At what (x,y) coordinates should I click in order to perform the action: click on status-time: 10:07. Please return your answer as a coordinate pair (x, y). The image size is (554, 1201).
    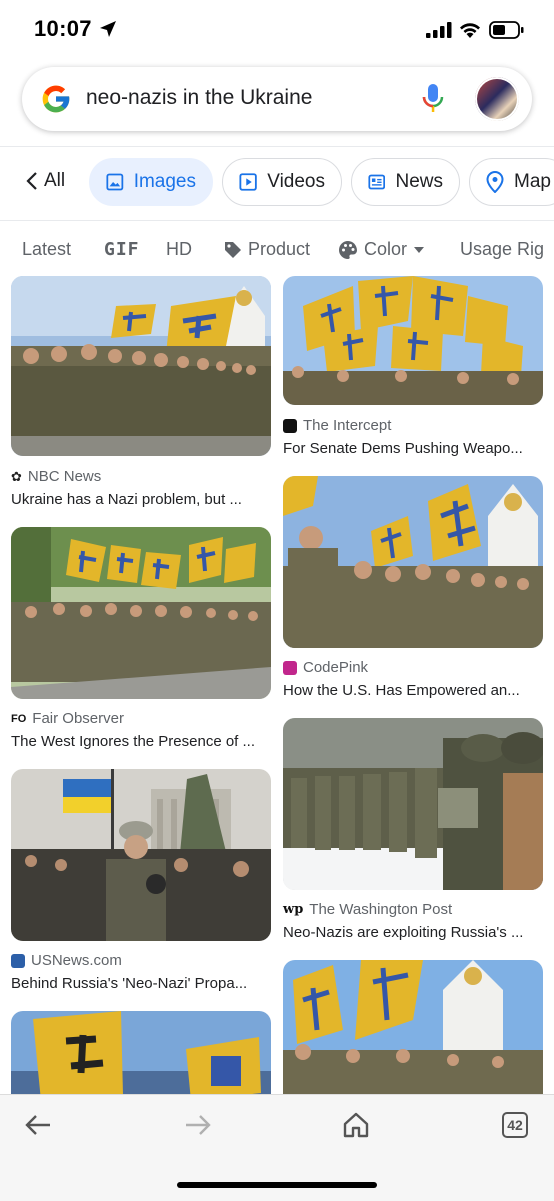
    Looking at the image, I should click on (63, 28).